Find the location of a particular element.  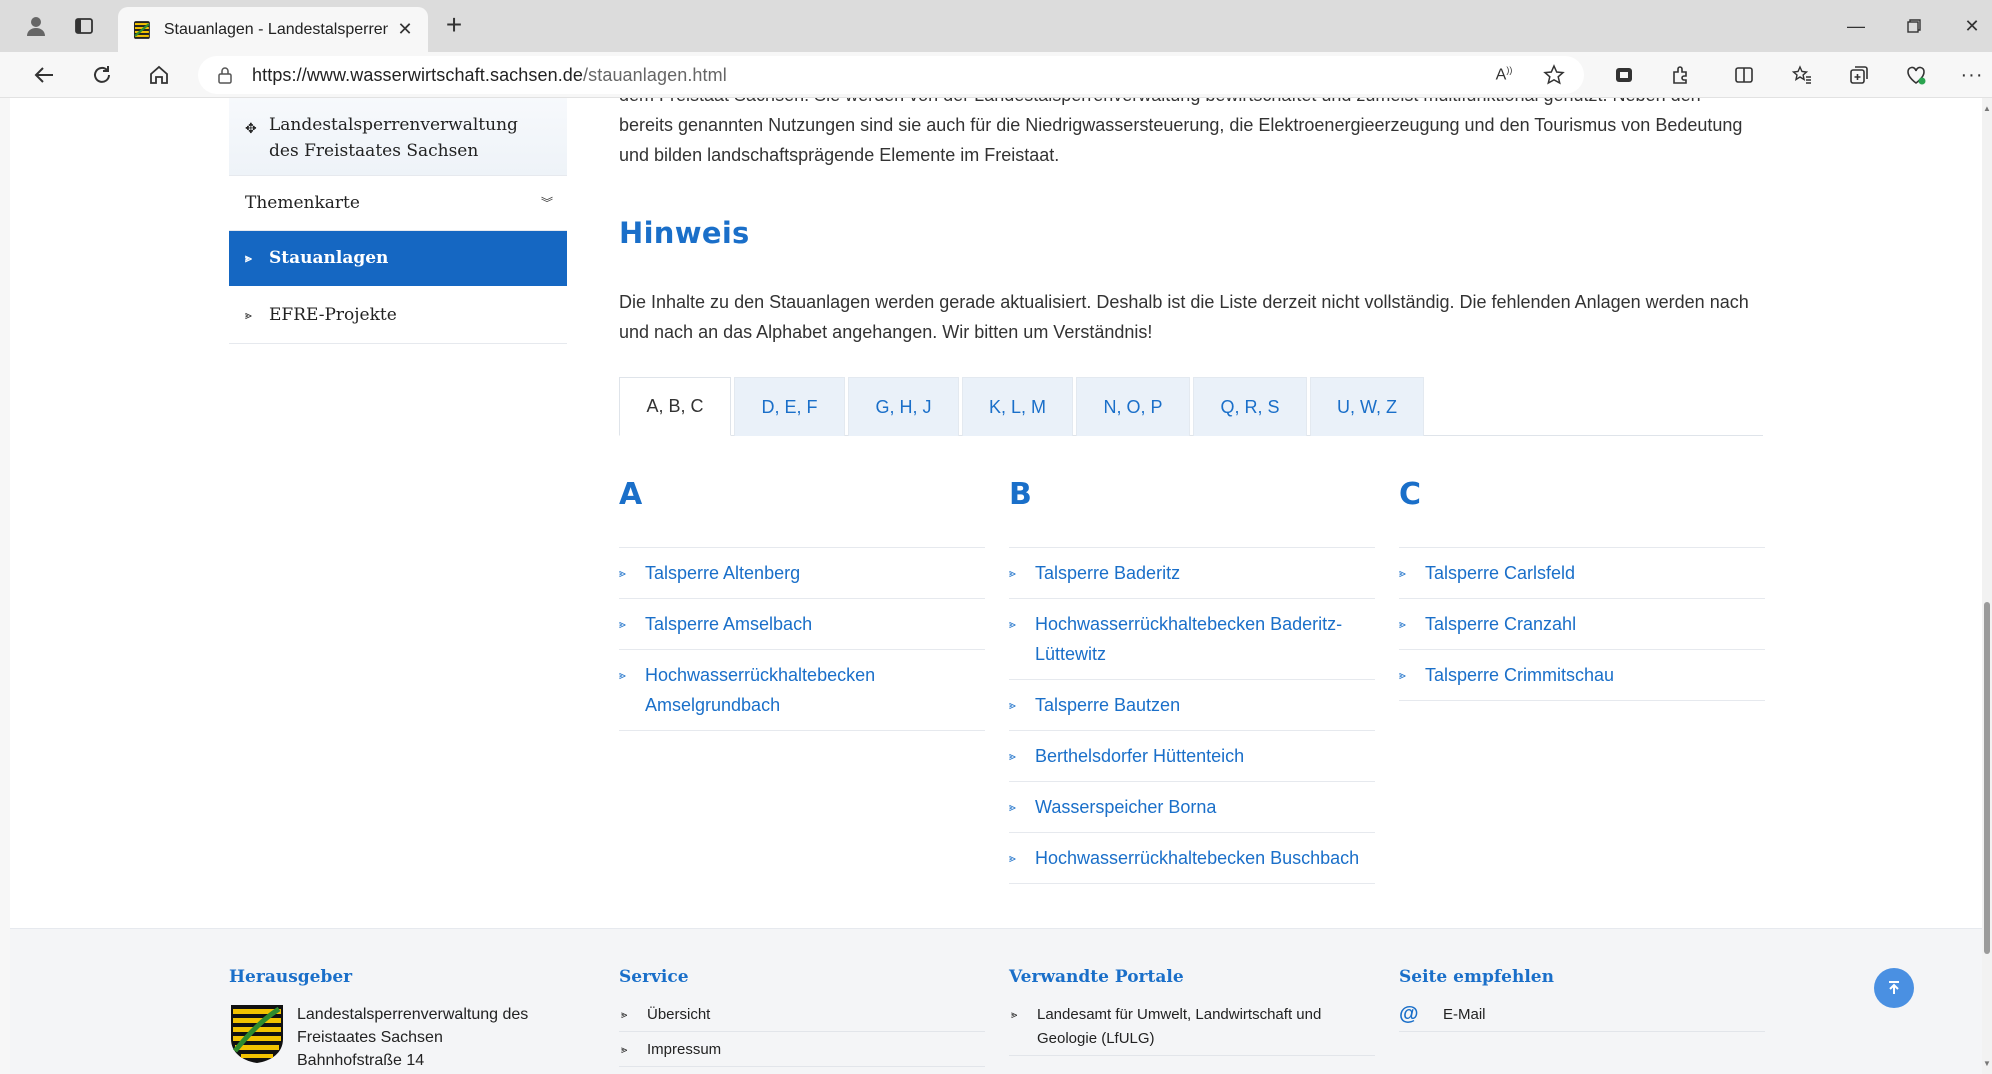

lock-icon is located at coordinates (225, 75).